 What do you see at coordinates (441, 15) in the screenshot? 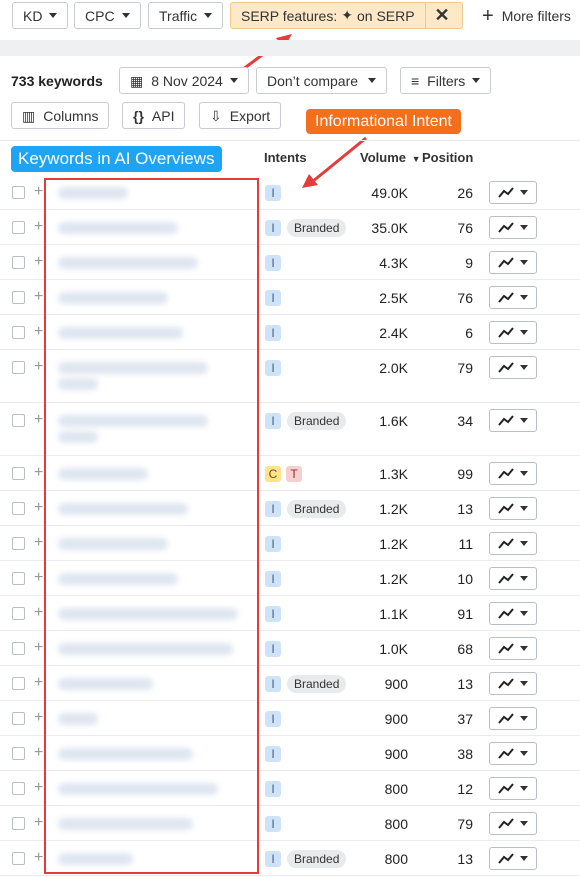
I see `close-icon: ✕` at bounding box center [441, 15].